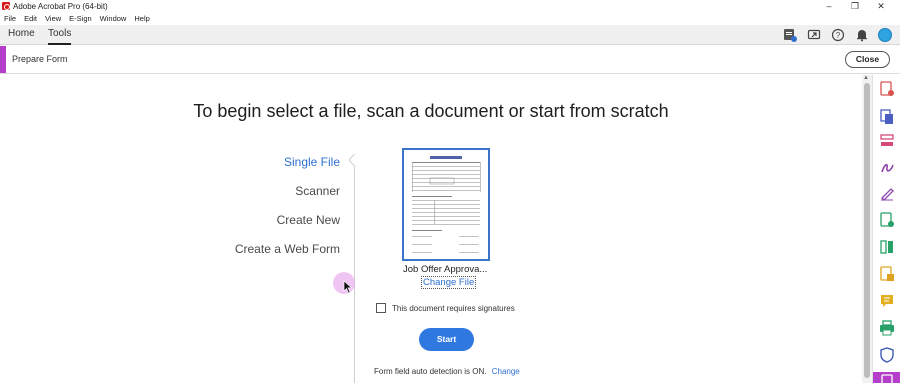 This screenshot has height=383, width=900. I want to click on signature-checkbox, so click(381, 308).